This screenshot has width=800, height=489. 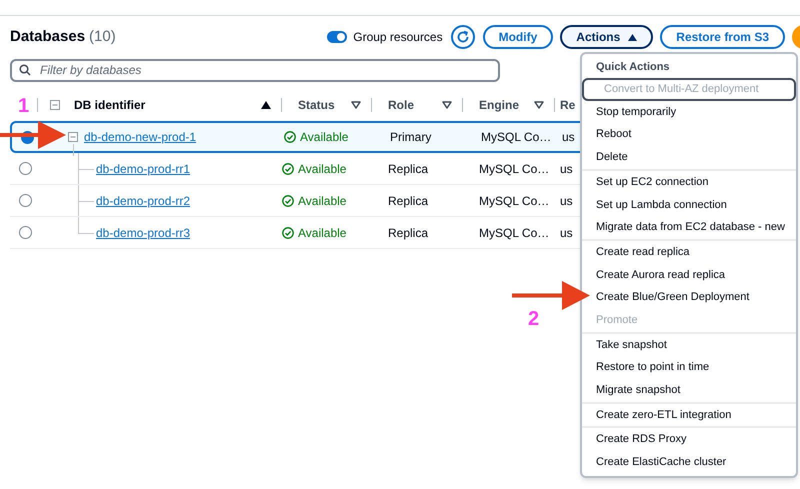 What do you see at coordinates (689, 182) in the screenshot?
I see `menu-item: Set up EC2 connection` at bounding box center [689, 182].